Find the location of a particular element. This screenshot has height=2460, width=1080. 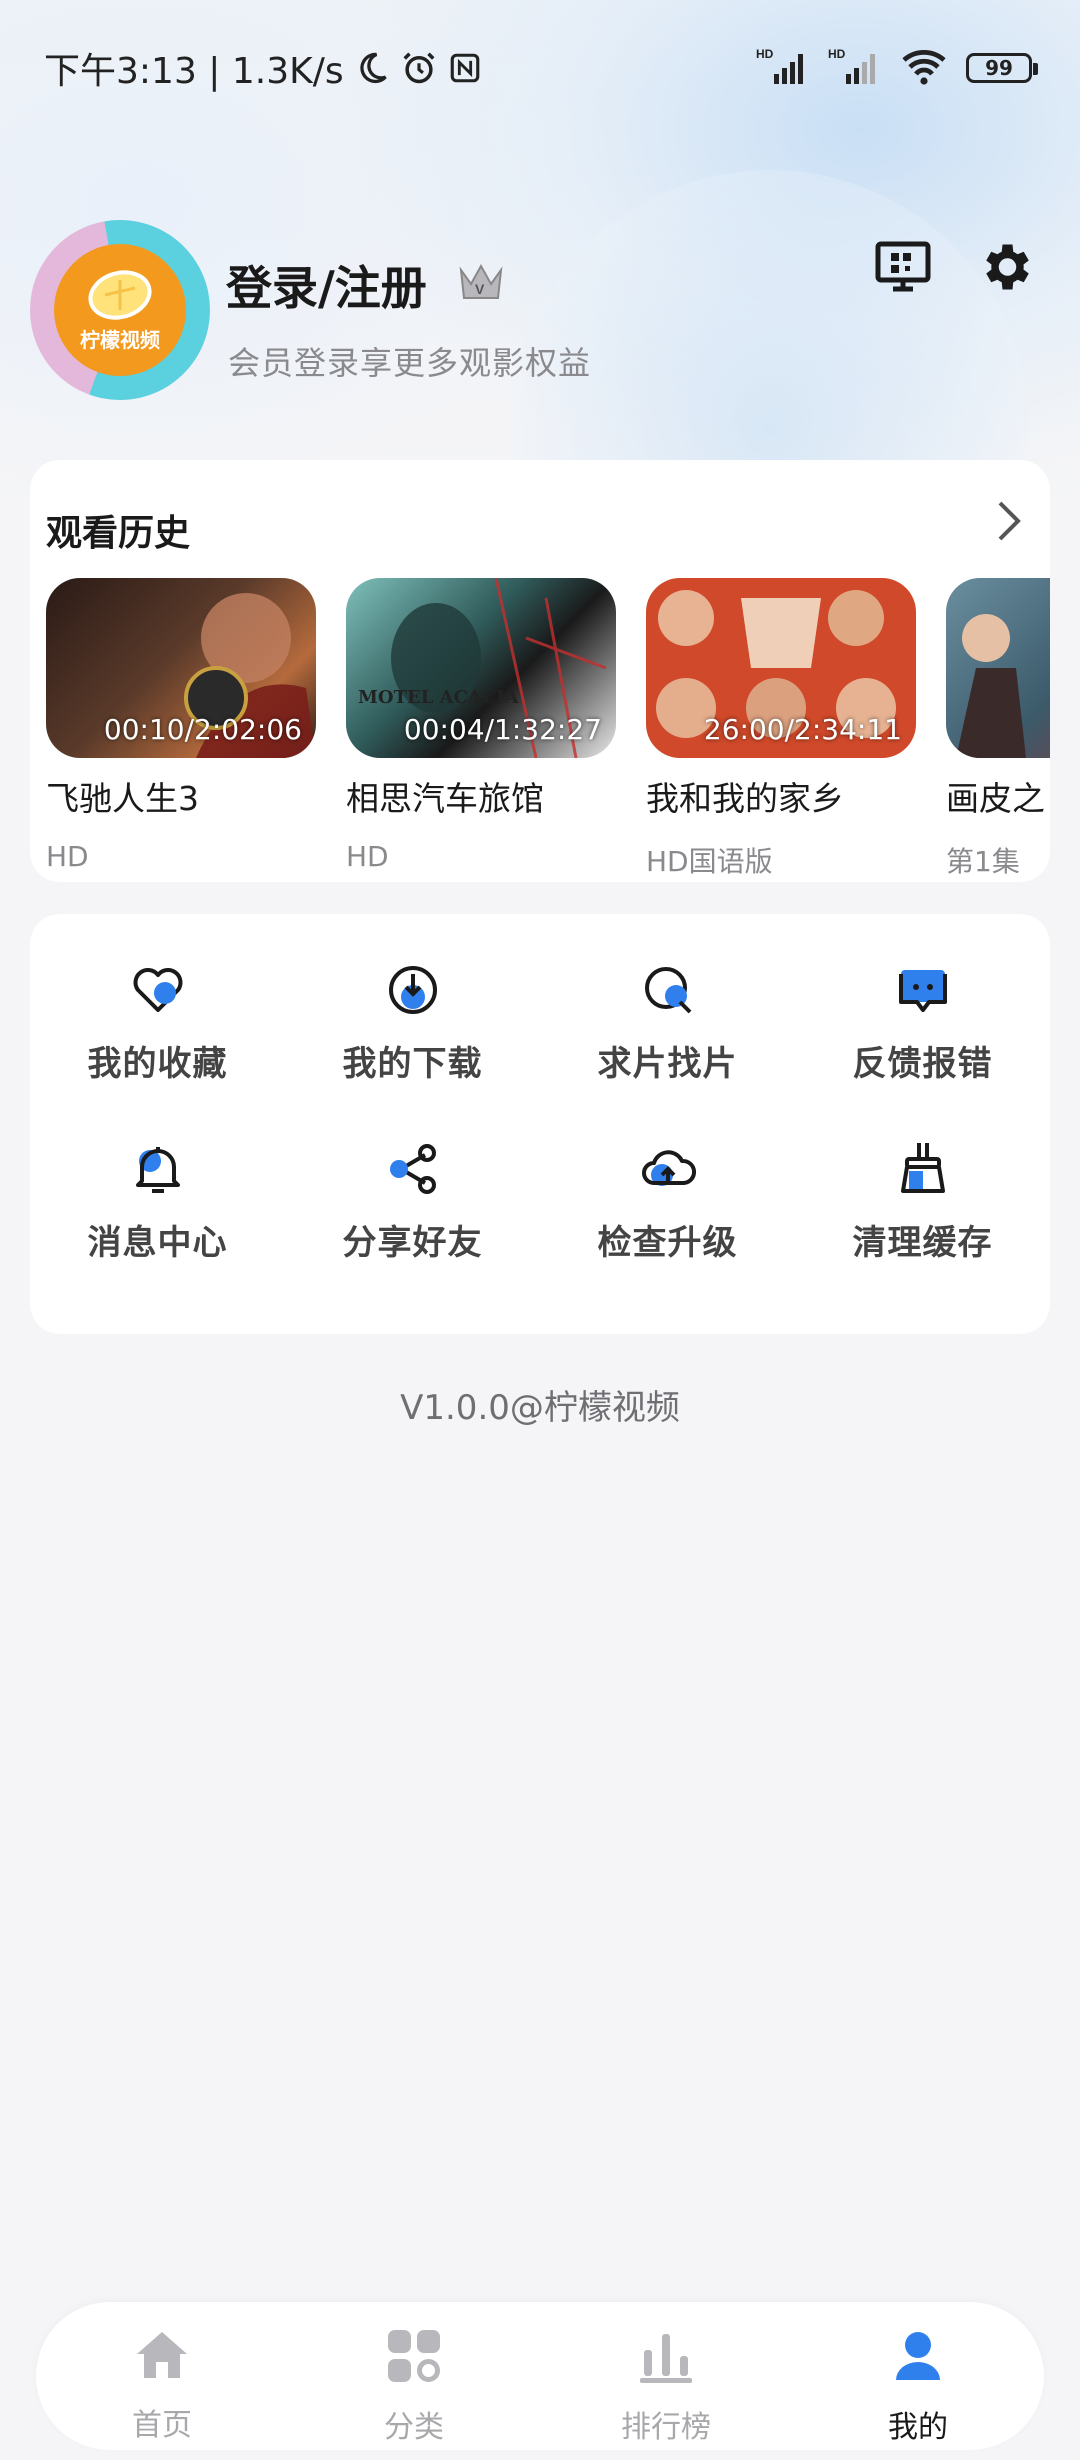

menu-item-update: 检查升级 is located at coordinates (667, 1201).